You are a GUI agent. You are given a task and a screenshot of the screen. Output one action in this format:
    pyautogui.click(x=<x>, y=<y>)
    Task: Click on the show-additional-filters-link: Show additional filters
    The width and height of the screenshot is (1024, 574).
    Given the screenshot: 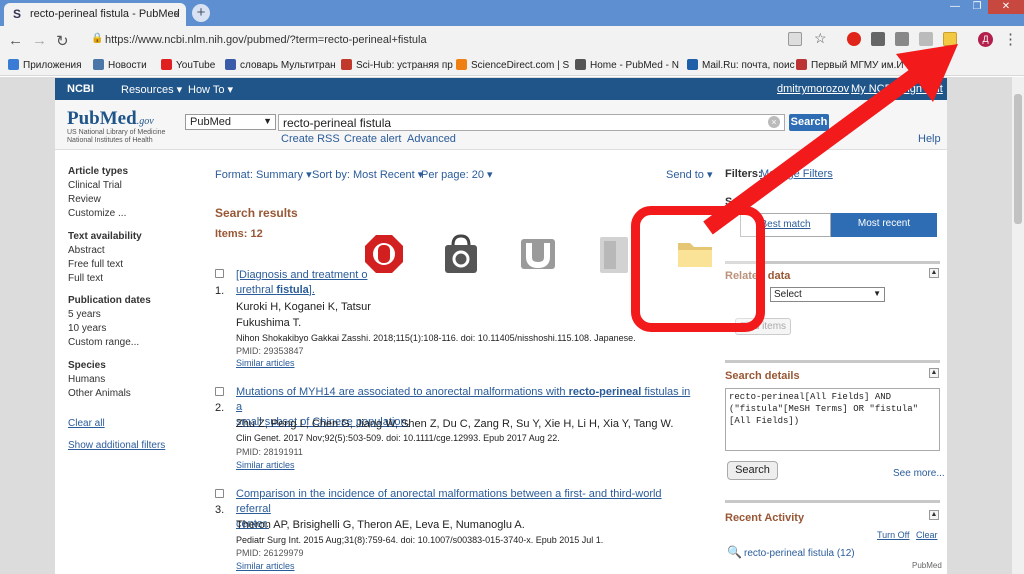 What is the action you would take?
    pyautogui.click(x=116, y=445)
    